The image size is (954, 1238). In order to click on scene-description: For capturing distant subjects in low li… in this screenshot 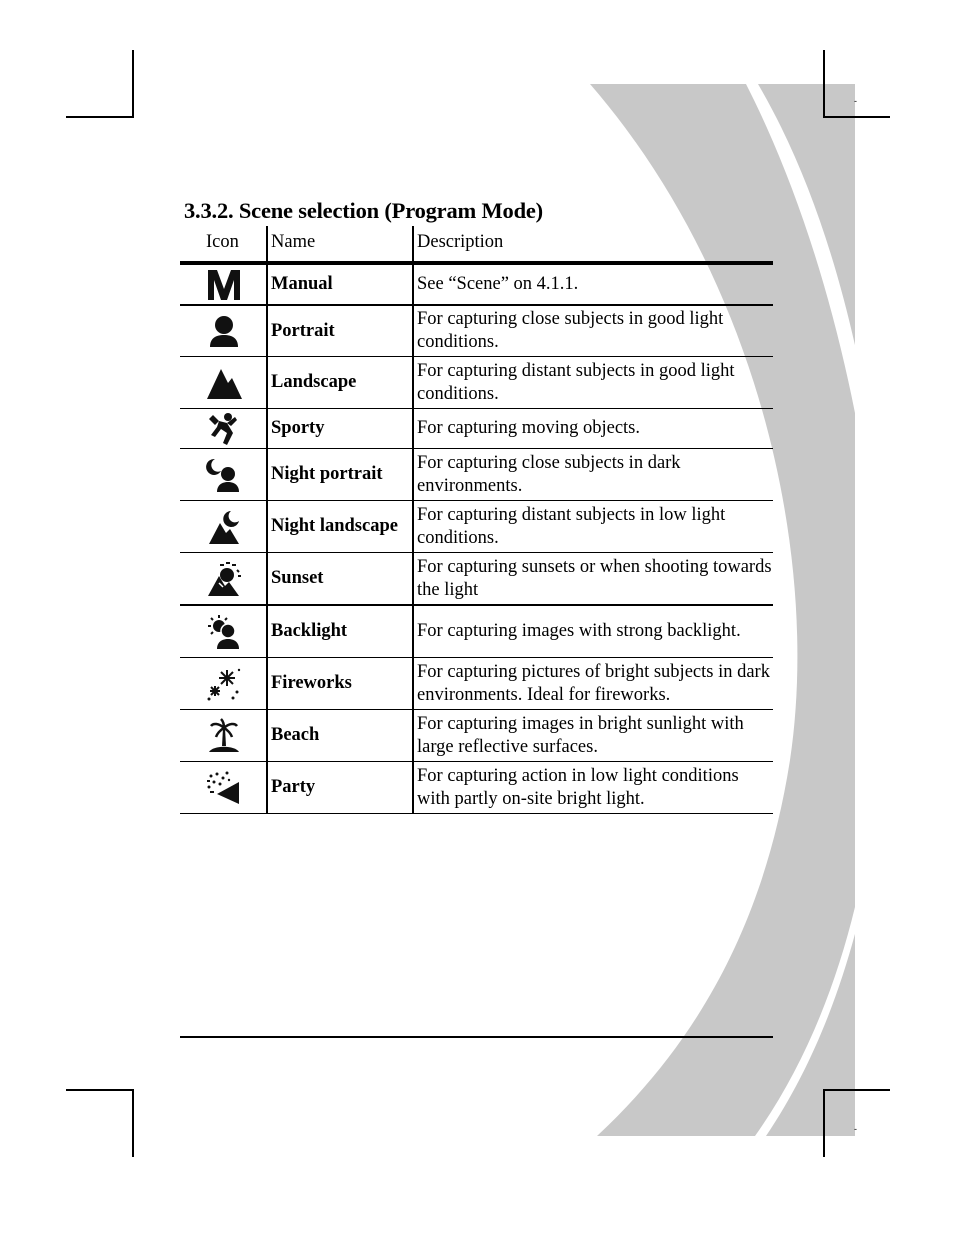, I will do `click(571, 526)`.